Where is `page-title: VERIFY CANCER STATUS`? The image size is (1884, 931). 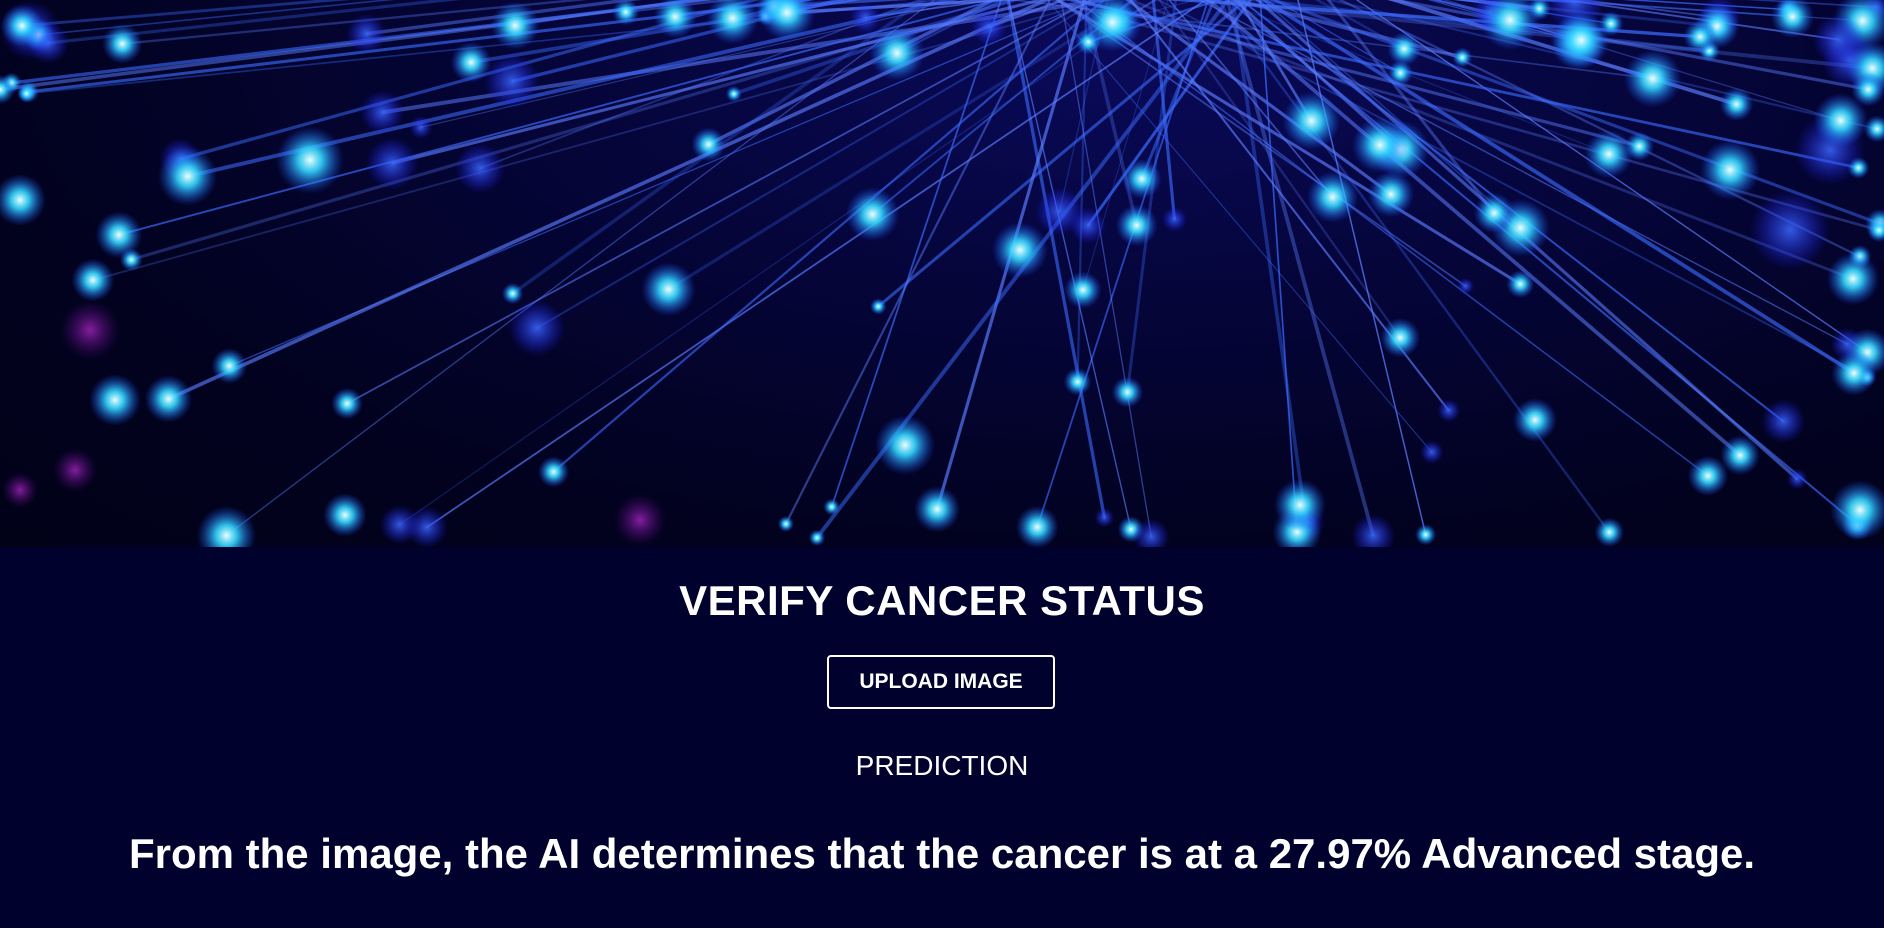
page-title: VERIFY CANCER STATUS is located at coordinates (942, 600).